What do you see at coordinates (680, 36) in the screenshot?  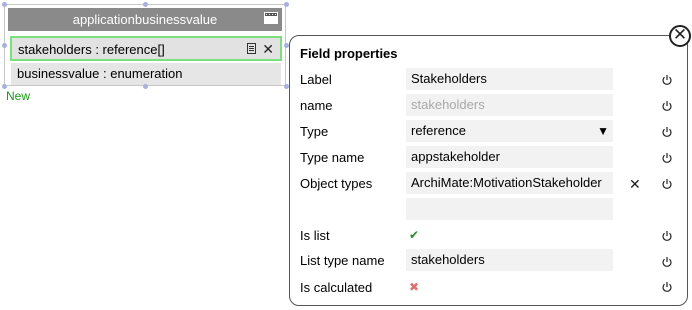 I see `close-circle-icon: ✕` at bounding box center [680, 36].